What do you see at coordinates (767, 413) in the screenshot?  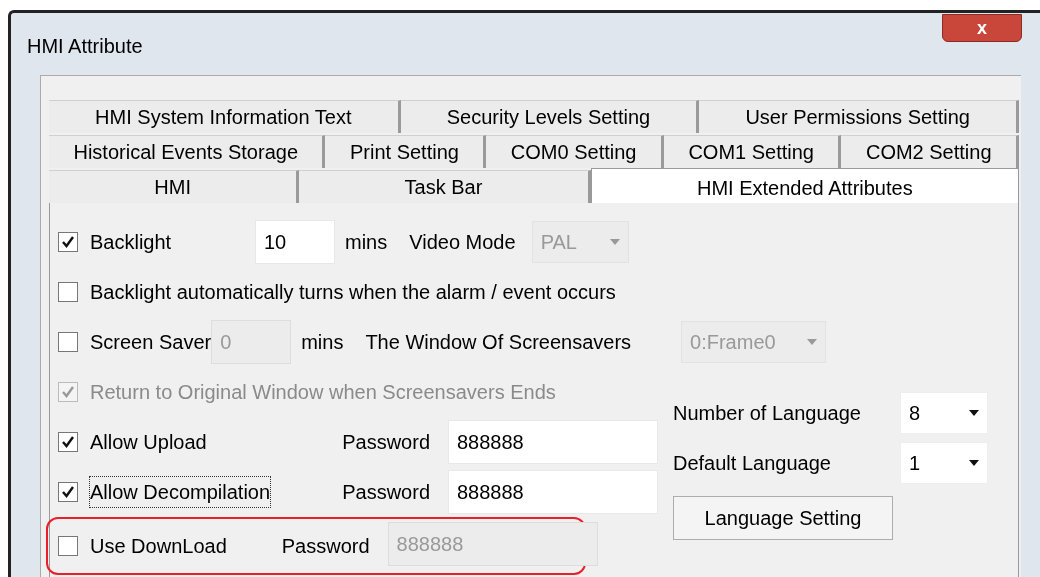 I see `label: Number of Language` at bounding box center [767, 413].